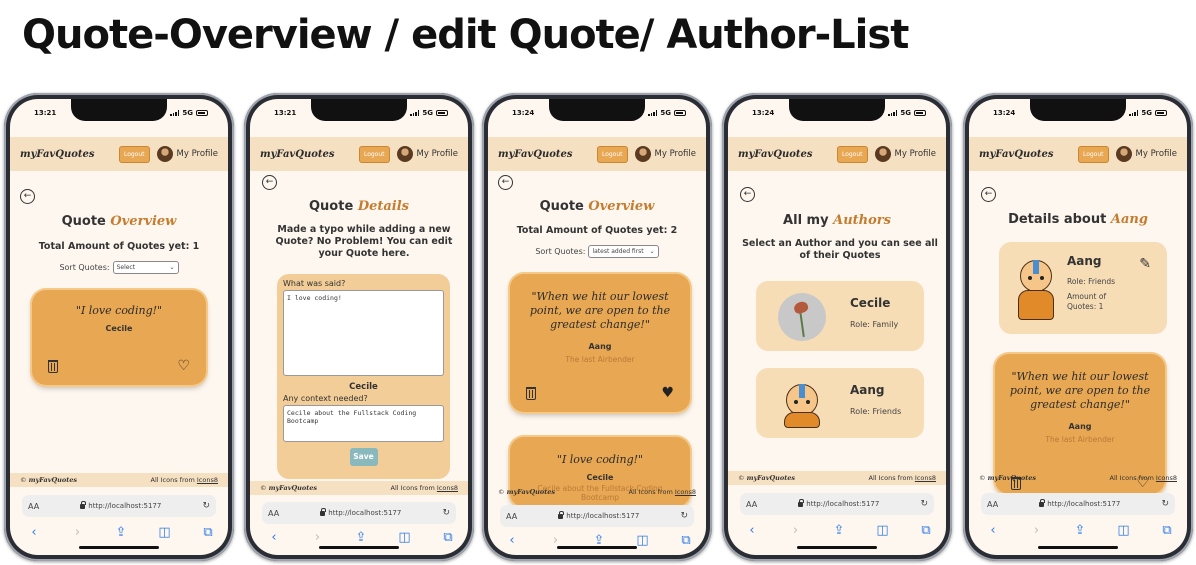 The height and width of the screenshot is (565, 1196). What do you see at coordinates (667, 393) in the screenshot?
I see `heart-filled-icon: ♥` at bounding box center [667, 393].